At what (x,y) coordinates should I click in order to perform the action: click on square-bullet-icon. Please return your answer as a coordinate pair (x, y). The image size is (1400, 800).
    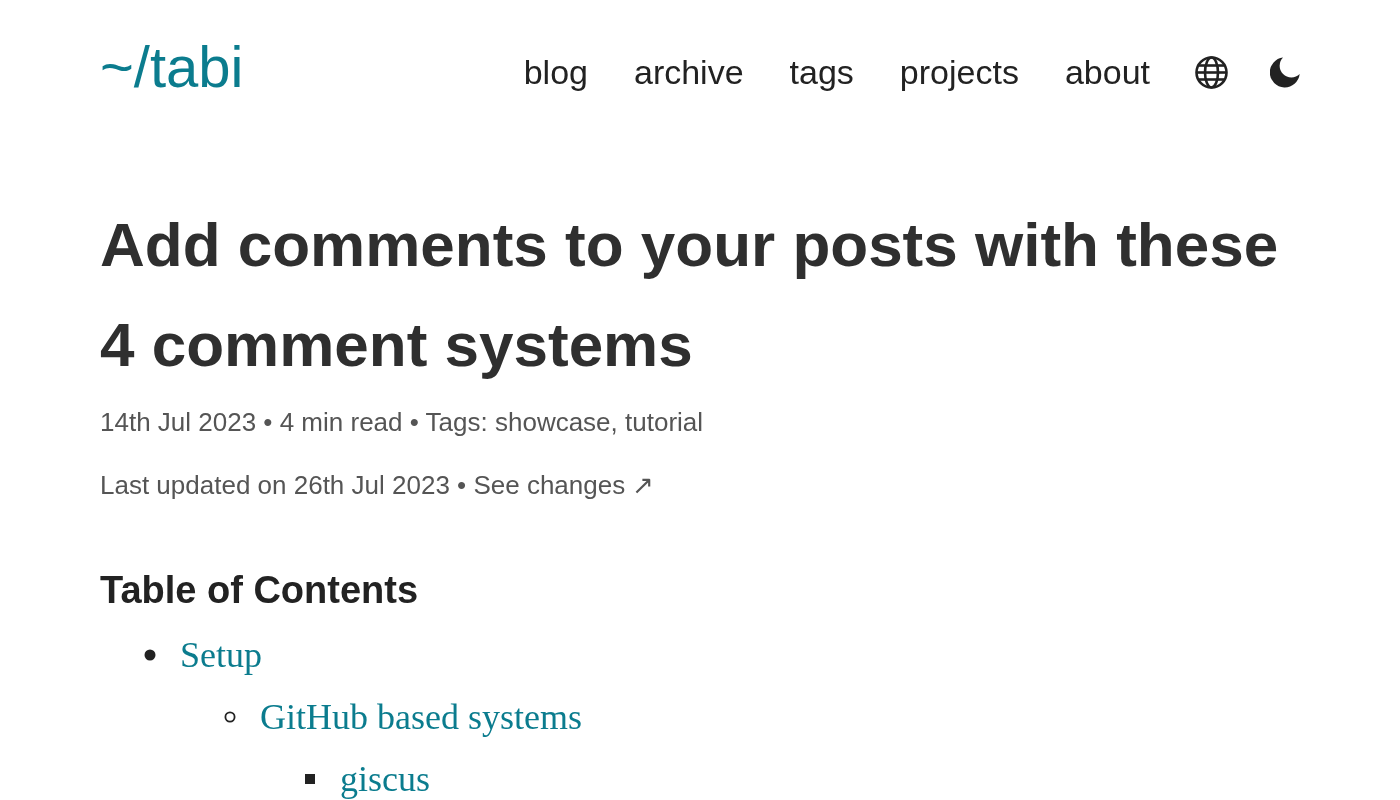
    Looking at the image, I should click on (310, 779).